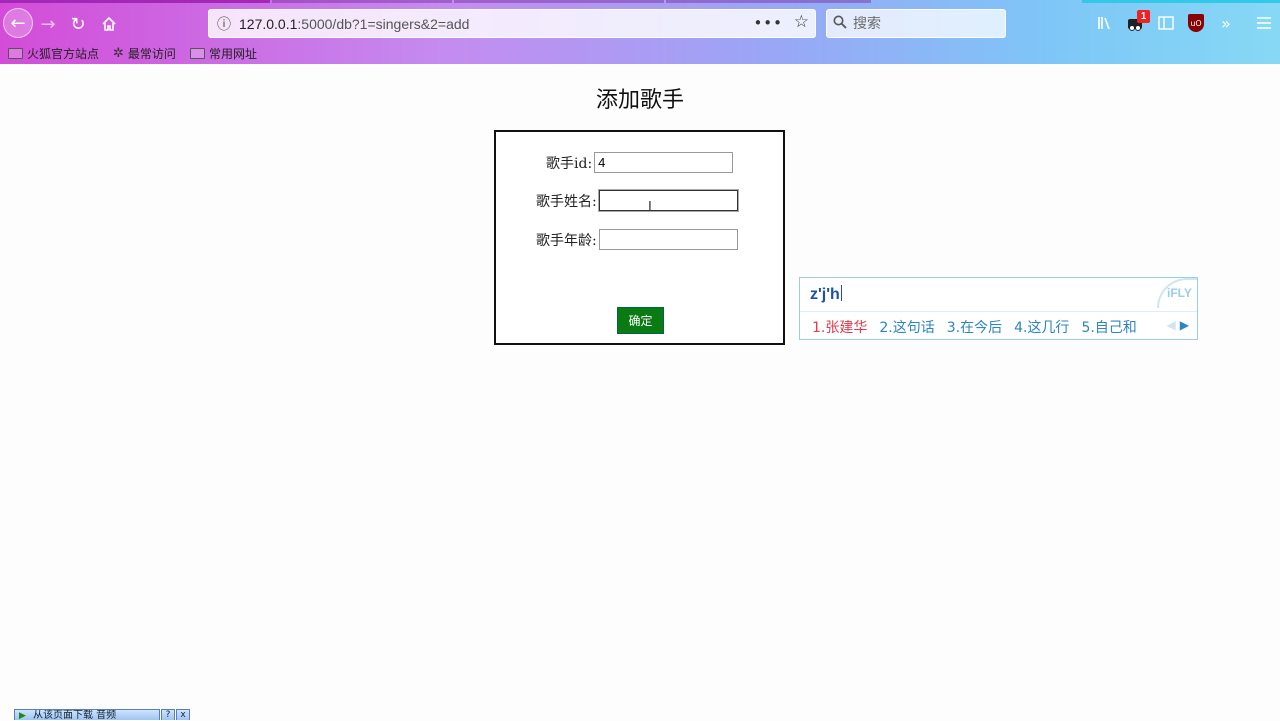 This screenshot has width=1280, height=721. I want to click on forward-button: →, so click(48, 24).